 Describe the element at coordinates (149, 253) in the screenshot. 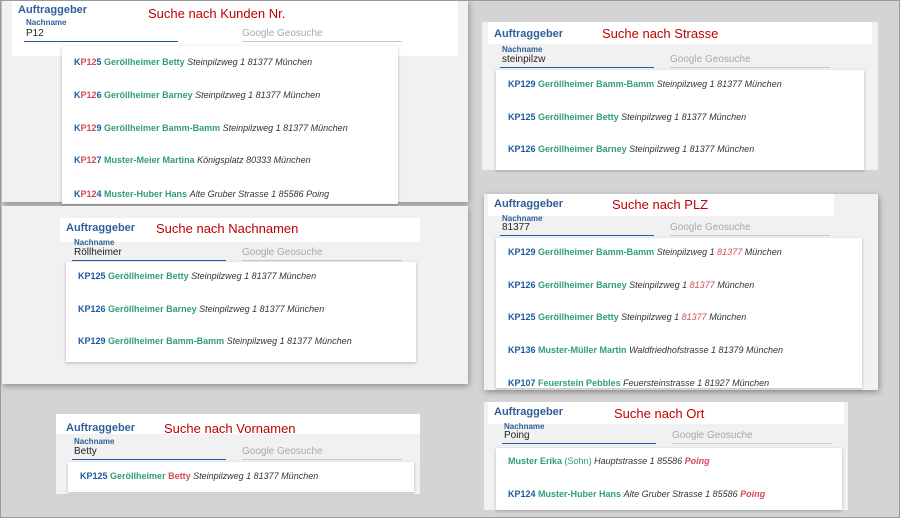

I see `lastname-input: Röllheimer` at that location.